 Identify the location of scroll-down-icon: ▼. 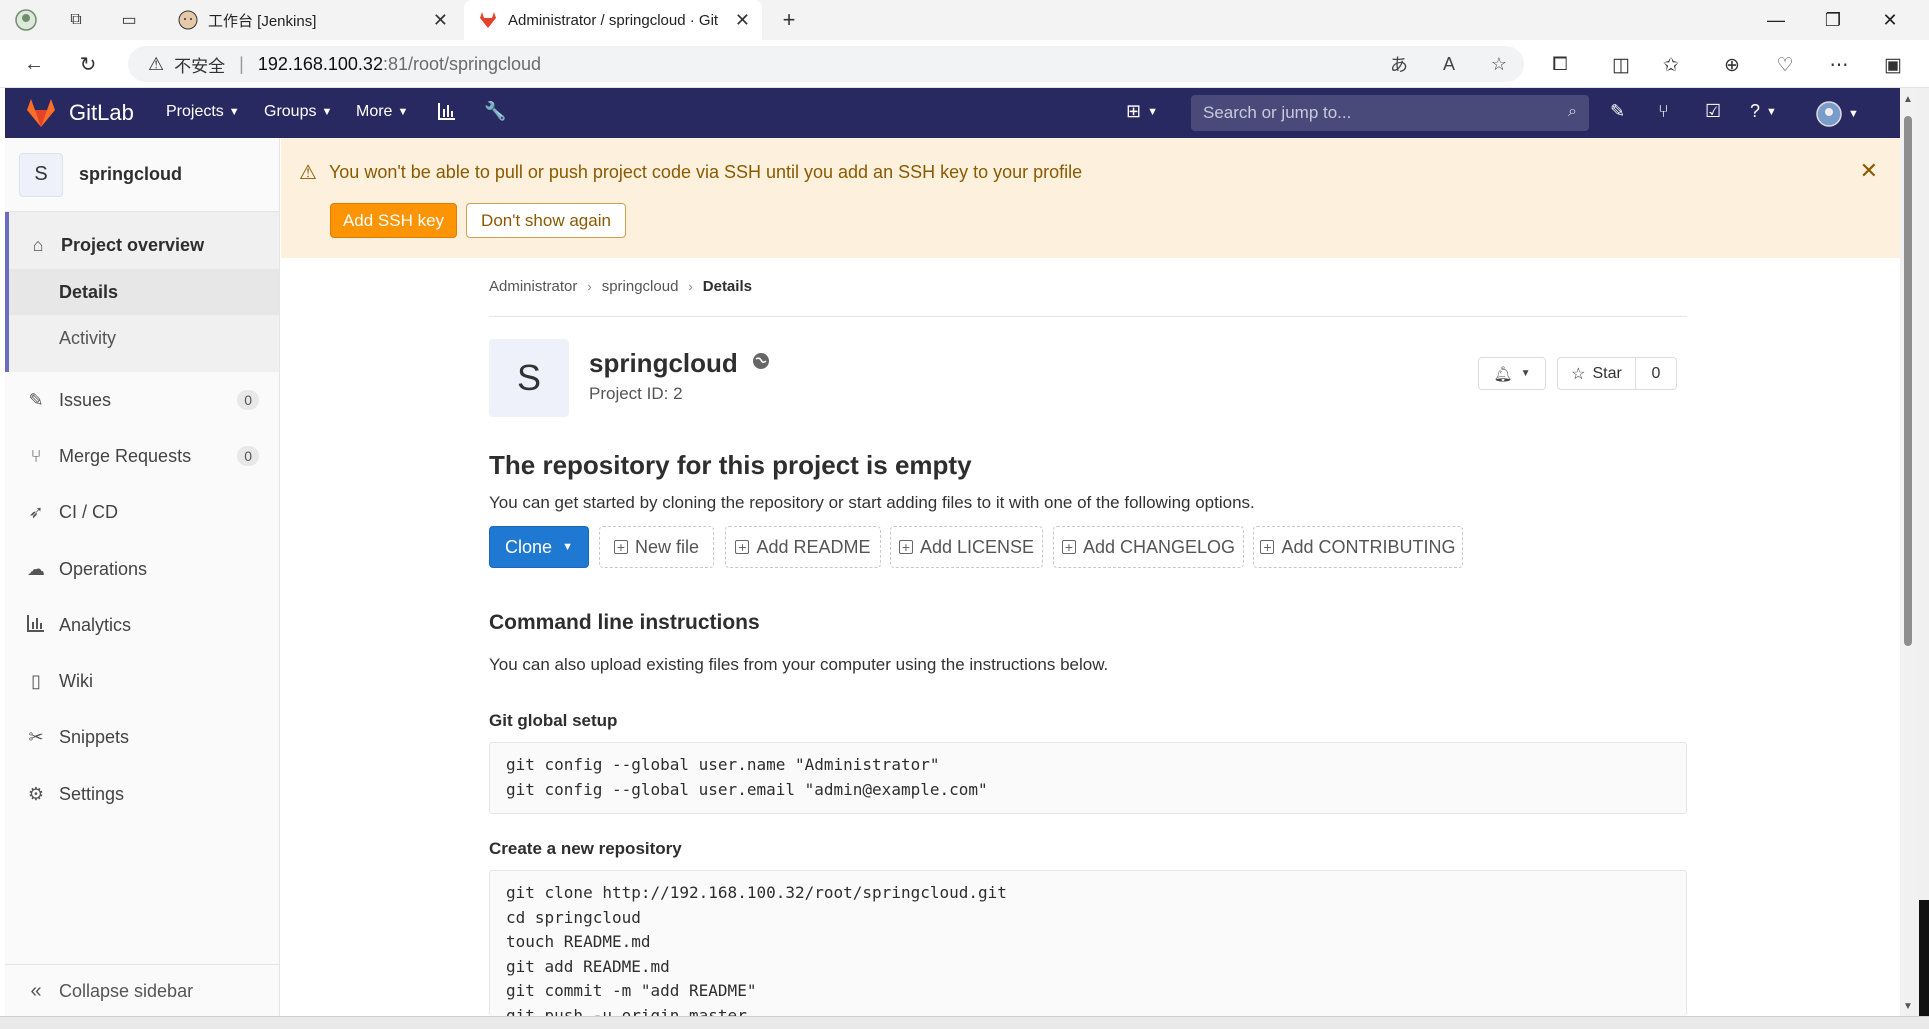
(1908, 1006).